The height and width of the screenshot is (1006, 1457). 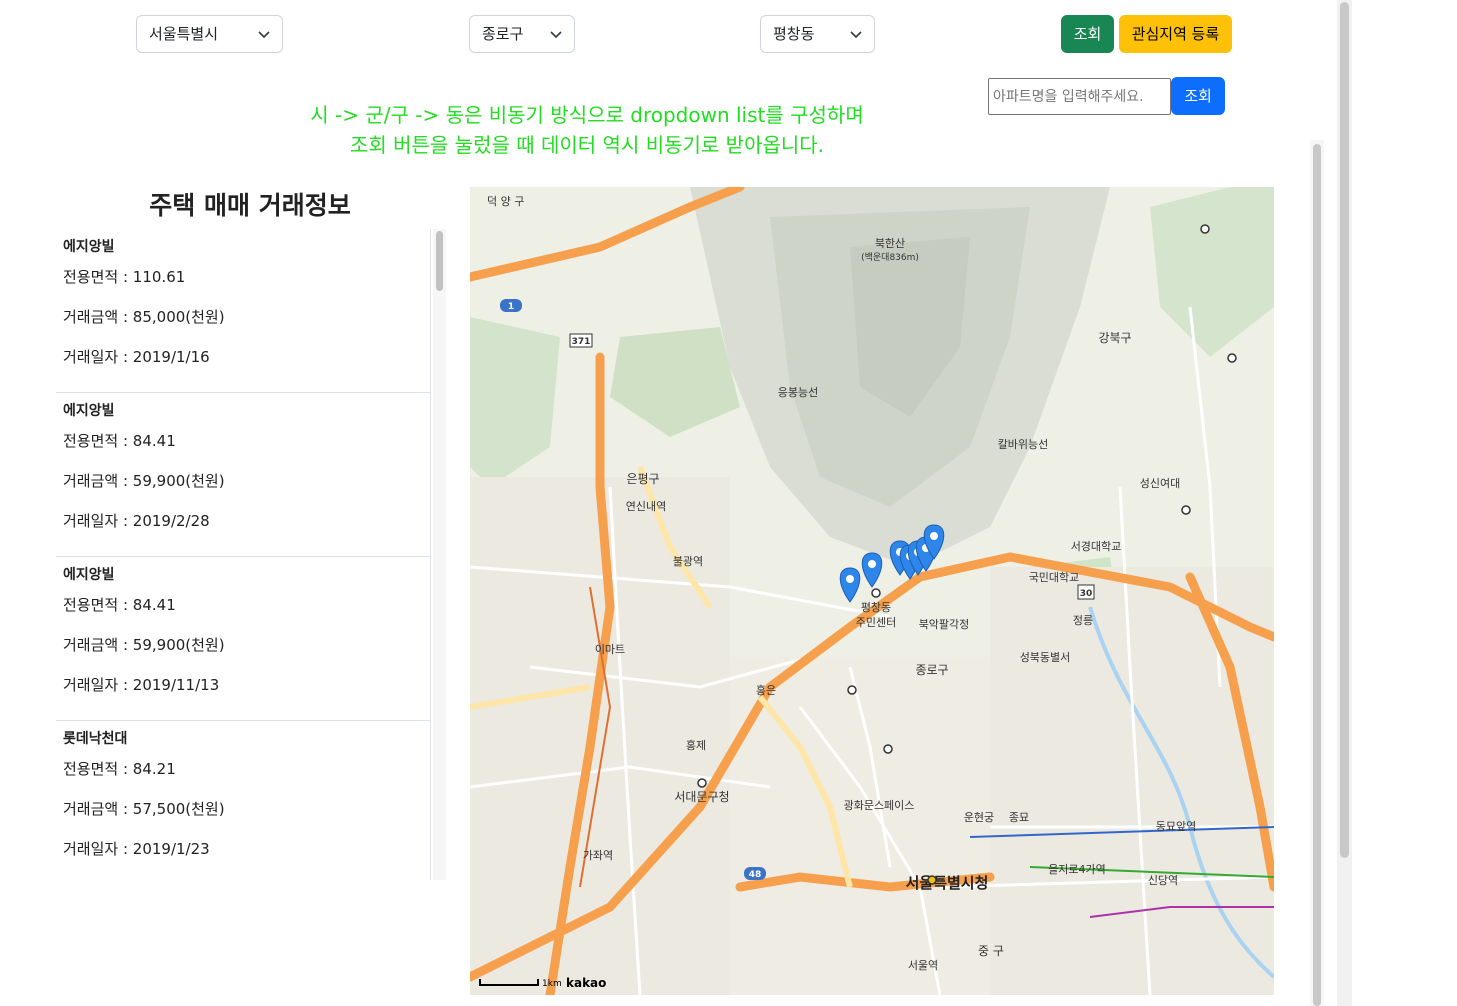 What do you see at coordinates (1083, 620) in the screenshot?
I see `map-place-label: 정릉` at bounding box center [1083, 620].